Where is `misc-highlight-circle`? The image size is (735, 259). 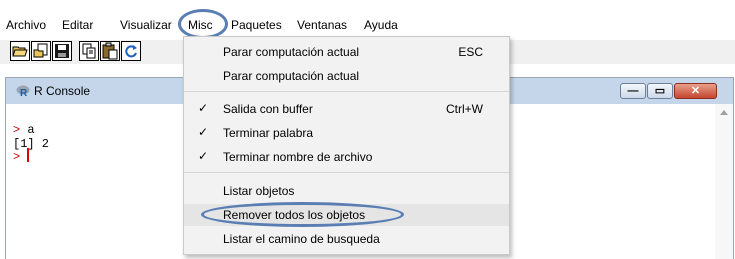 misc-highlight-circle is located at coordinates (203, 24).